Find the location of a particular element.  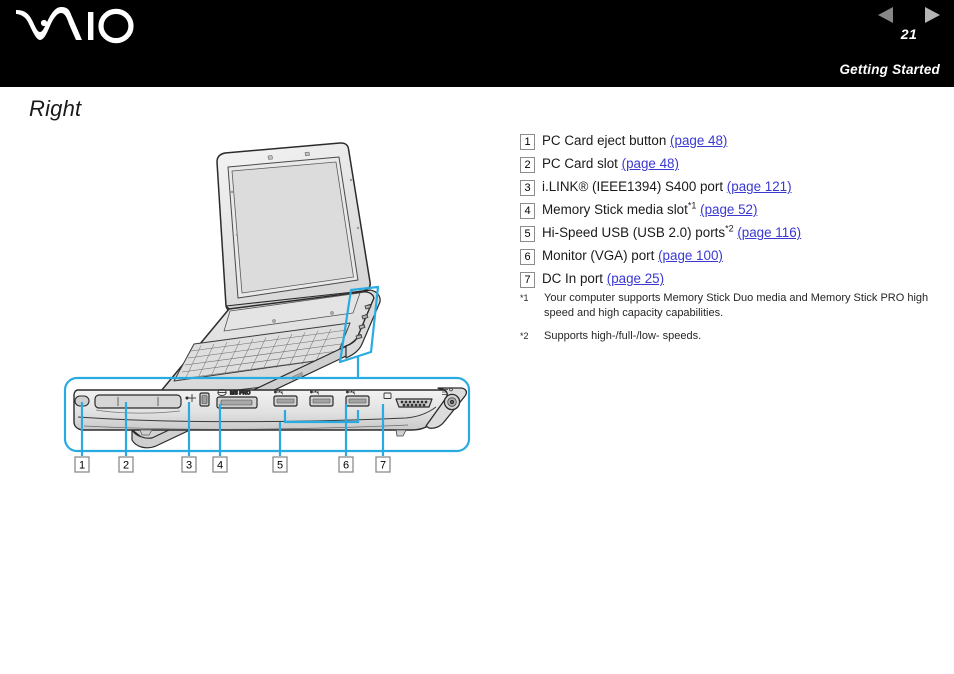

spec-row-6: 6 Monitor (VGA) port (page 100) is located at coordinates (732, 256).